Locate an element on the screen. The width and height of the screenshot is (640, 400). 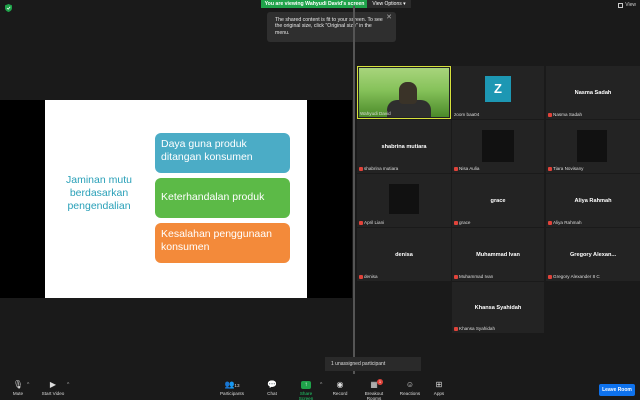
reactions-label: Reactions is located at coordinates (410, 393).